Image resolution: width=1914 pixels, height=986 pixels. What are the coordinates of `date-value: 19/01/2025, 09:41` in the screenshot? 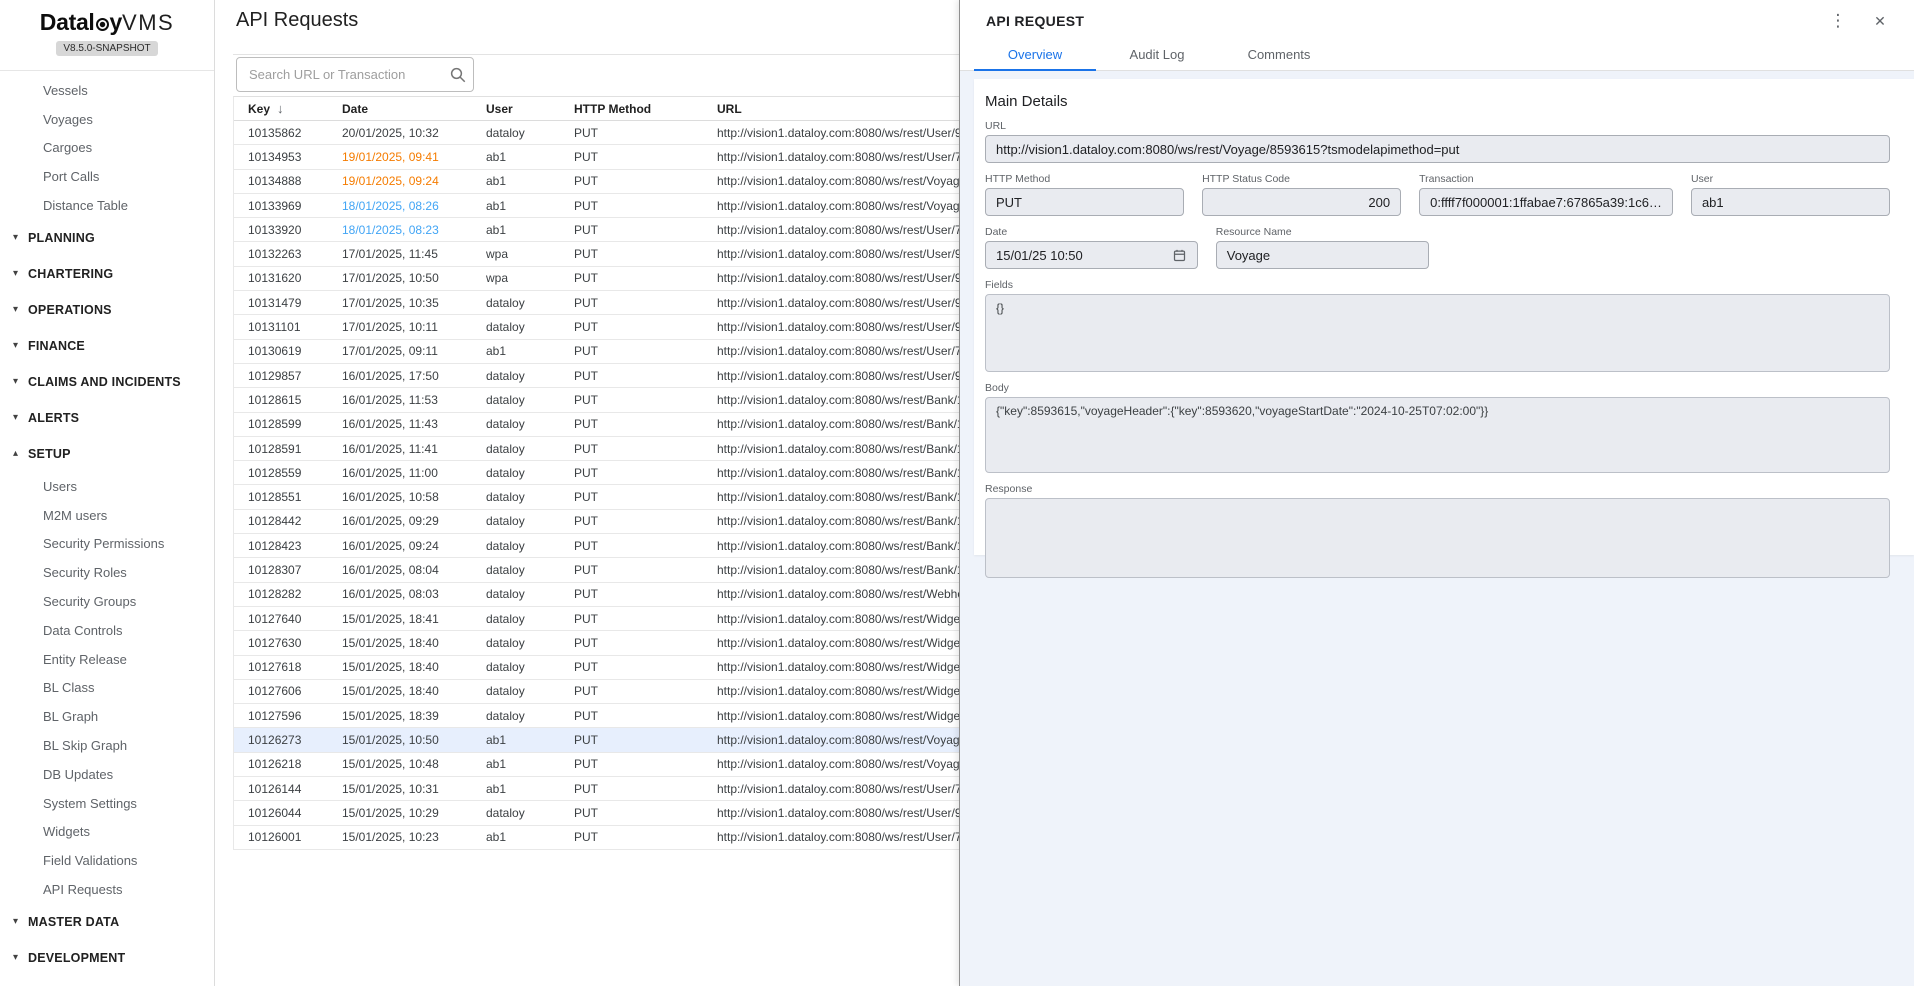 It's located at (390, 156).